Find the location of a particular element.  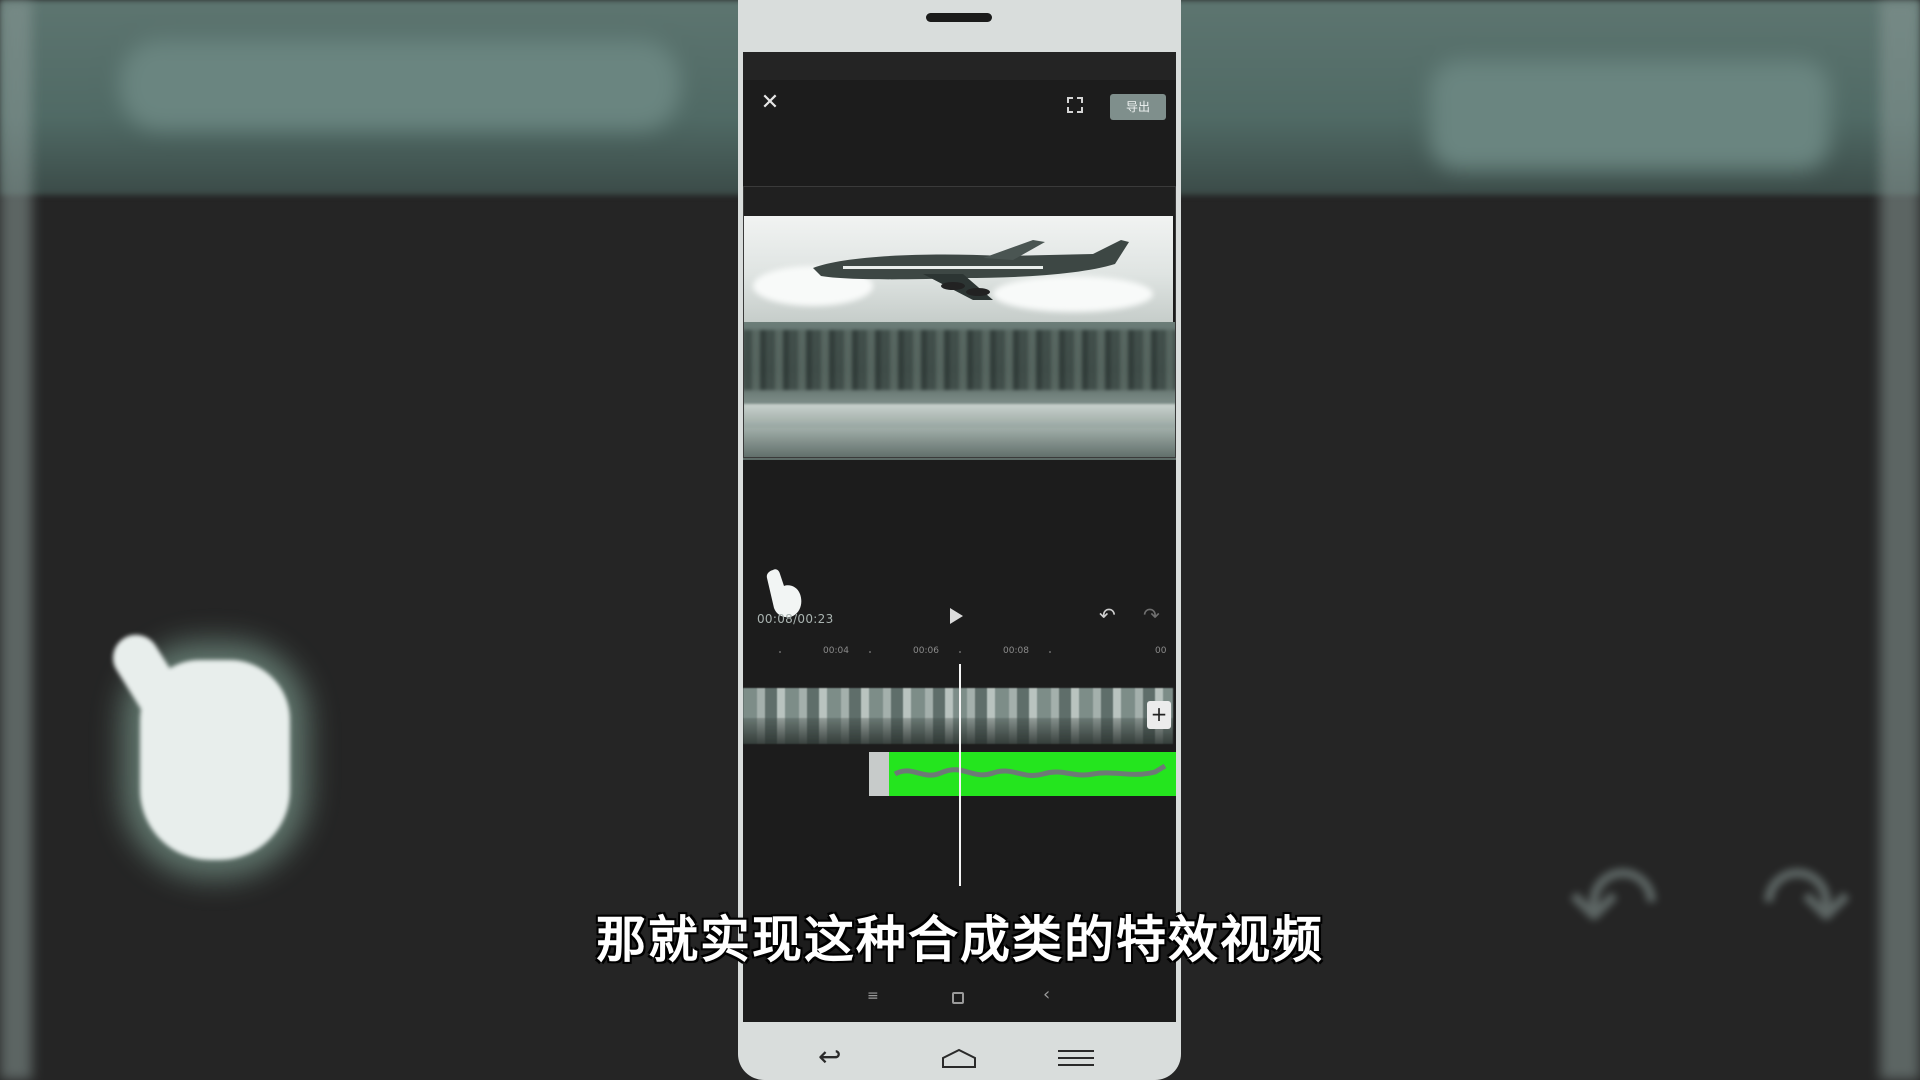

overlay-clip-track is located at coordinates (1022, 774).